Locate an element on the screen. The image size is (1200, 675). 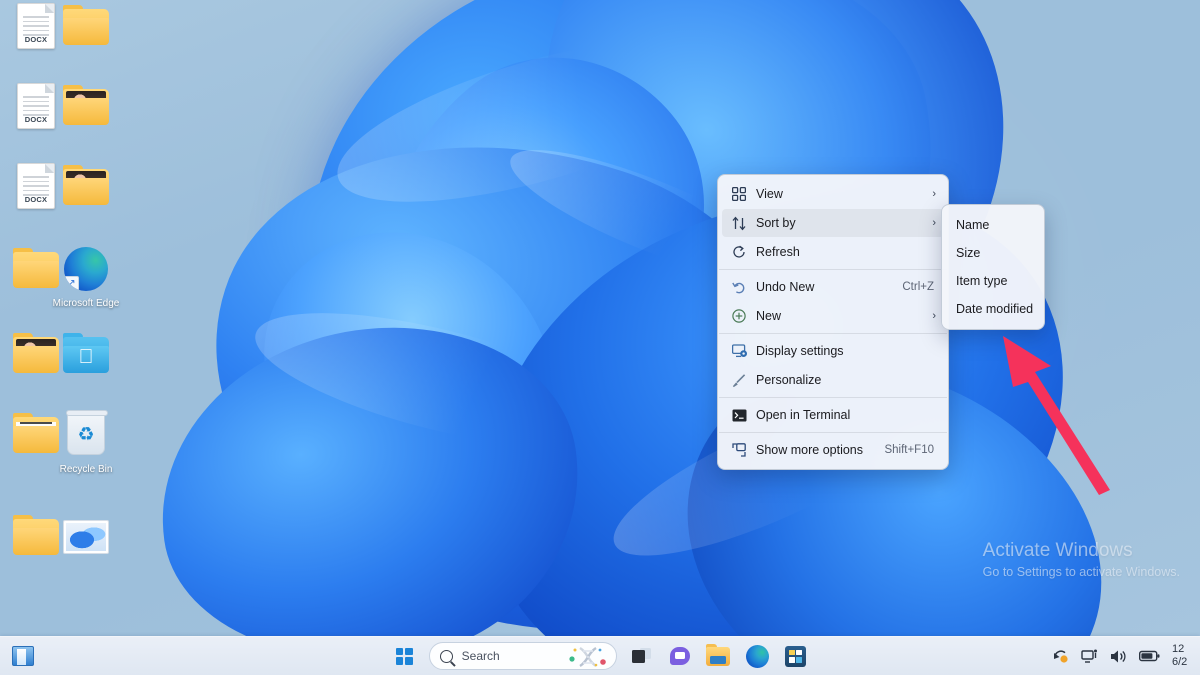
context-menu-item-personalize: Personalize is located at coordinates (833, 380).